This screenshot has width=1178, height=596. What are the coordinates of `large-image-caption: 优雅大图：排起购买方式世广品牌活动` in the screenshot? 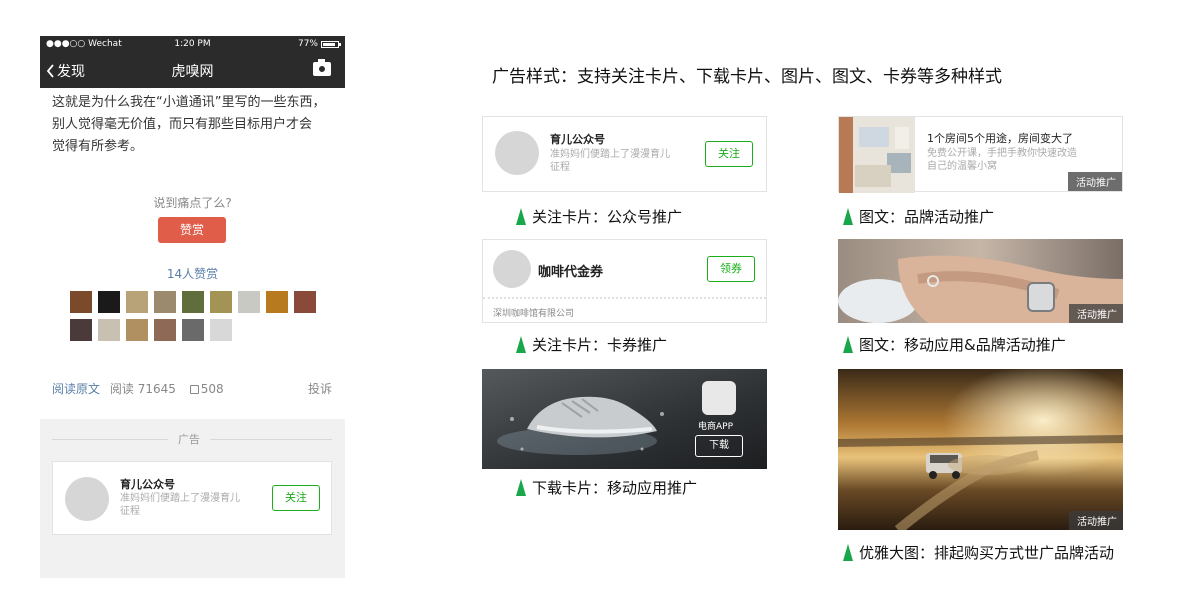 It's located at (978, 552).